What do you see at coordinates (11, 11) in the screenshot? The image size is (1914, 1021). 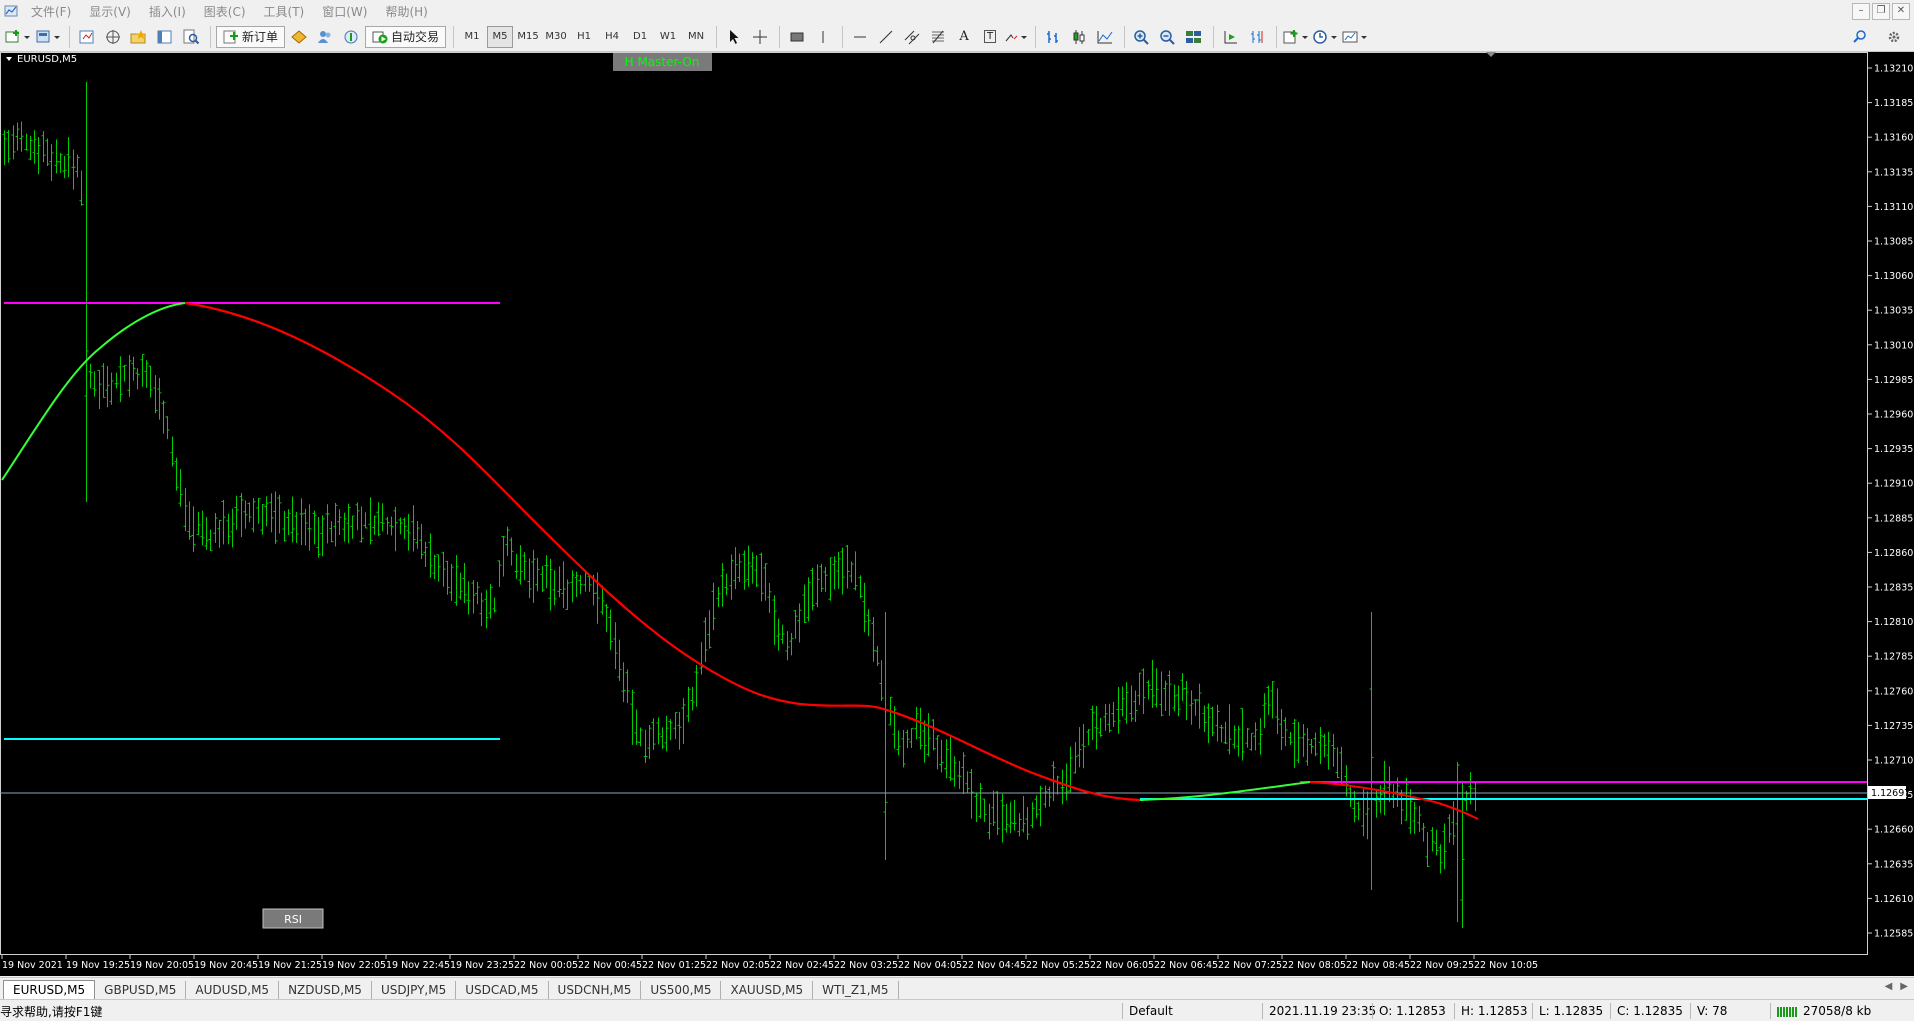 I see `app-icon` at bounding box center [11, 11].